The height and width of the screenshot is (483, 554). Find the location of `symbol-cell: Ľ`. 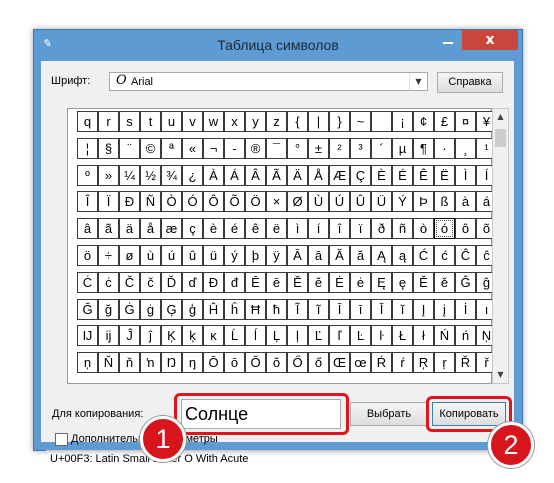

symbol-cell: Ľ is located at coordinates (318, 336).